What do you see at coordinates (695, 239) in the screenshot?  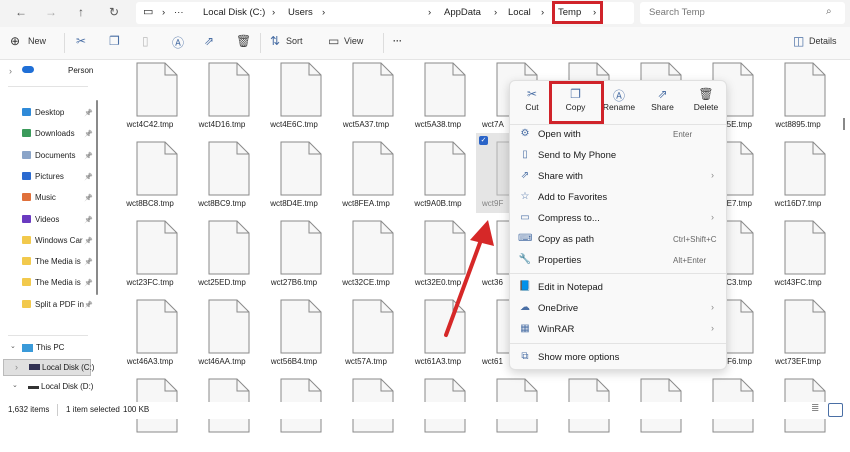 I see `shortcut-text: Ctrl+Shift+C` at bounding box center [695, 239].